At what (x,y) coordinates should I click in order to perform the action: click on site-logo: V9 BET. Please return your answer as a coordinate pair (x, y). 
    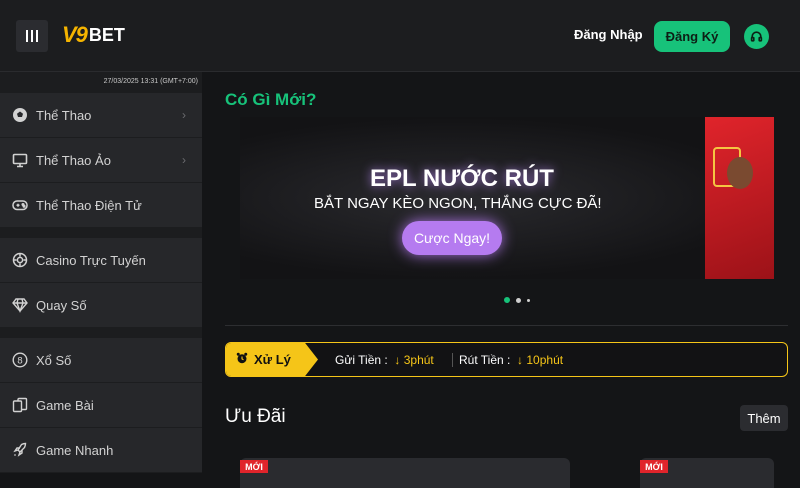
    Looking at the image, I should click on (93, 35).